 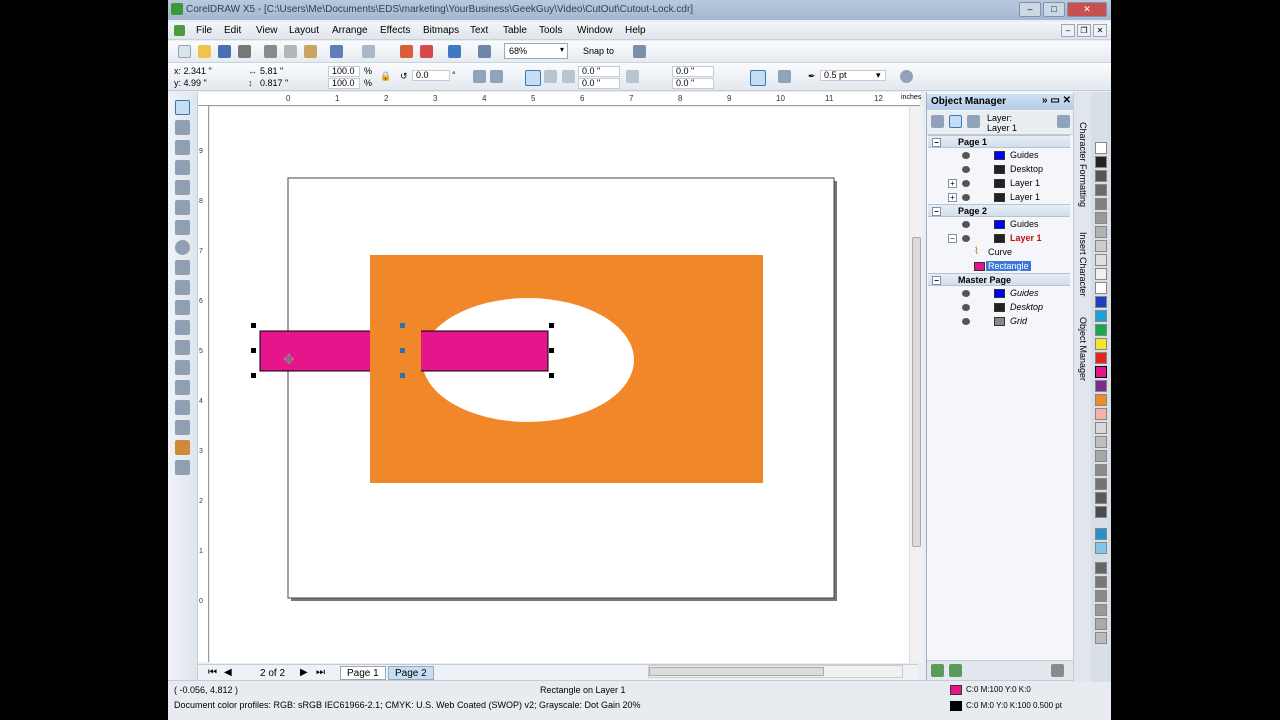 I want to click on tab-page-1: Page 1, so click(x=363, y=673).